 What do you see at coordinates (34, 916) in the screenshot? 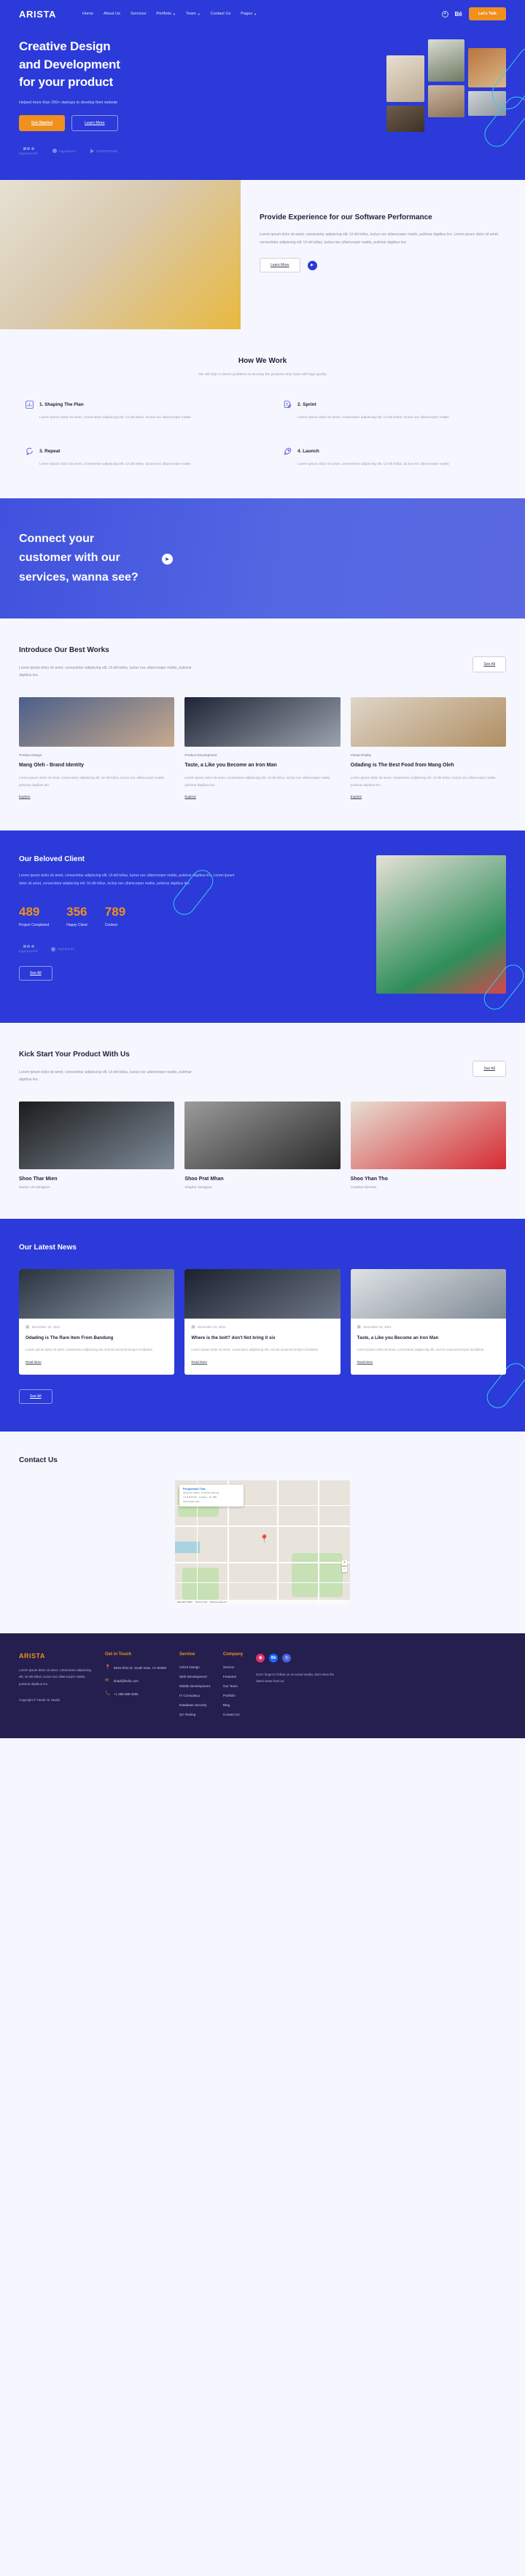
I see `stat-project-completed: 489 Project Completed` at bounding box center [34, 916].